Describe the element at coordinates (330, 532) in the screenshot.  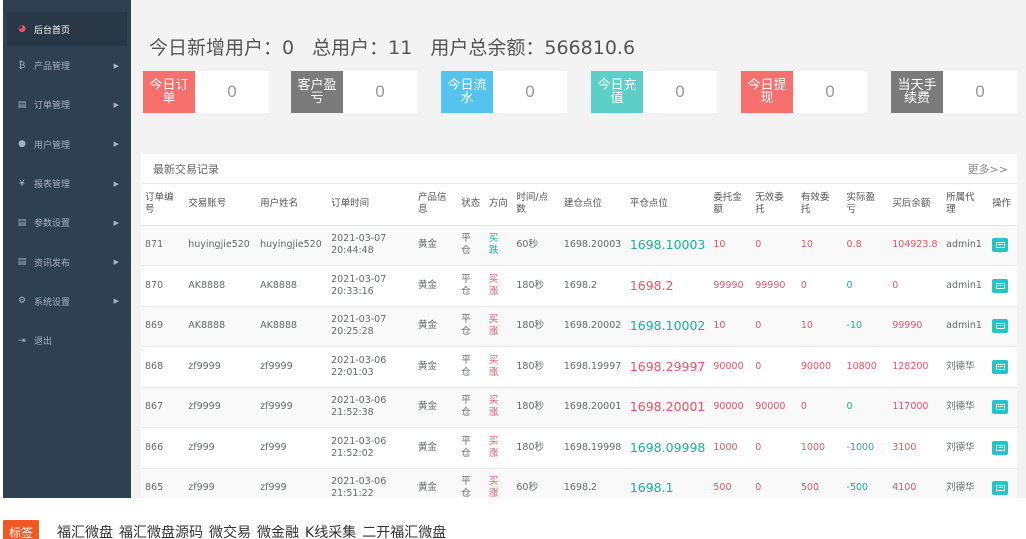
I see `tag-link: K线采集` at that location.